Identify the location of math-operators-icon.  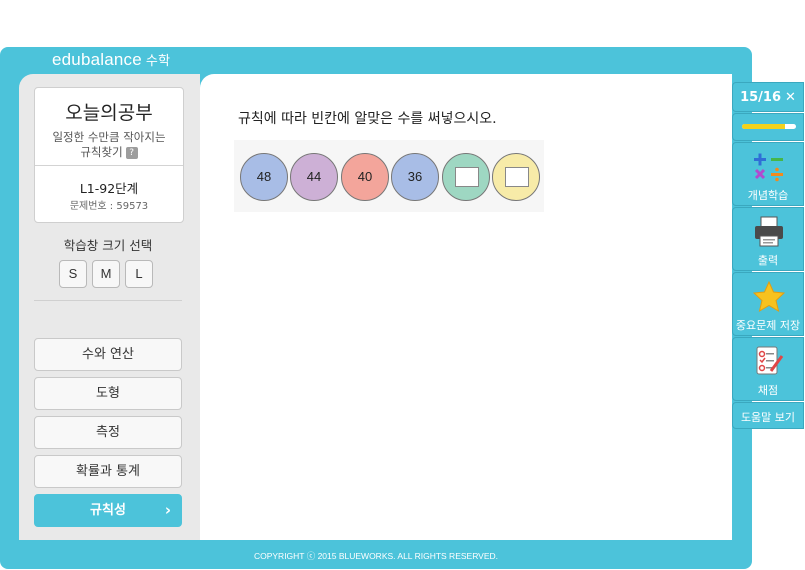
(768, 167).